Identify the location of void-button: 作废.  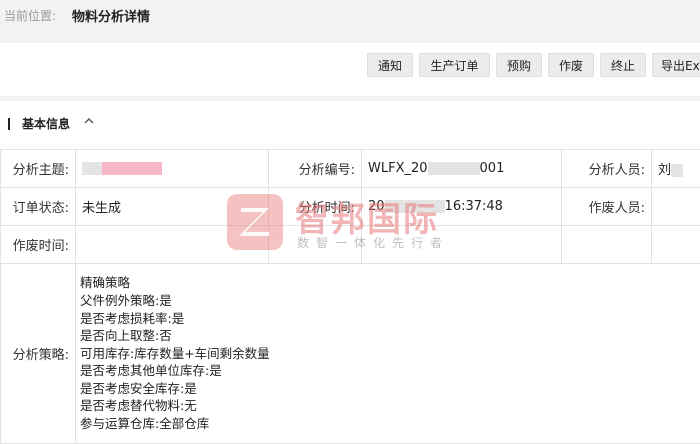
(571, 65).